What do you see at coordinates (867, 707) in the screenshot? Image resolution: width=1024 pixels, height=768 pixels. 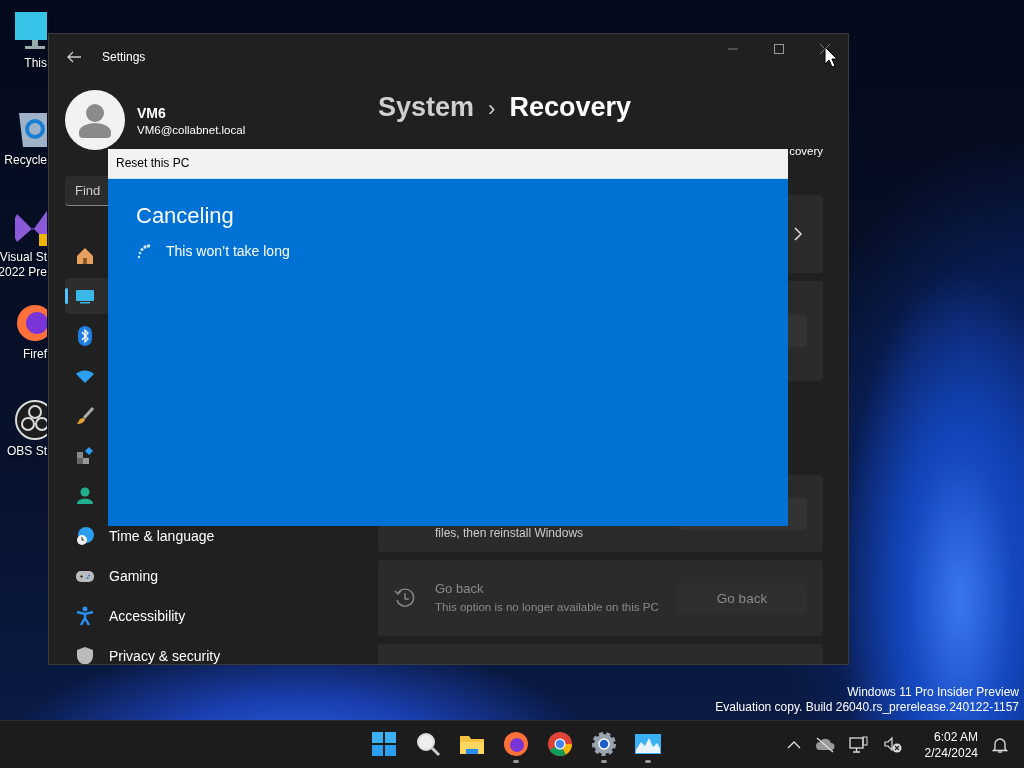 I see `watermark-text: Evaluation copy. Build 26040.rs_prerelease.240122-1157` at bounding box center [867, 707].